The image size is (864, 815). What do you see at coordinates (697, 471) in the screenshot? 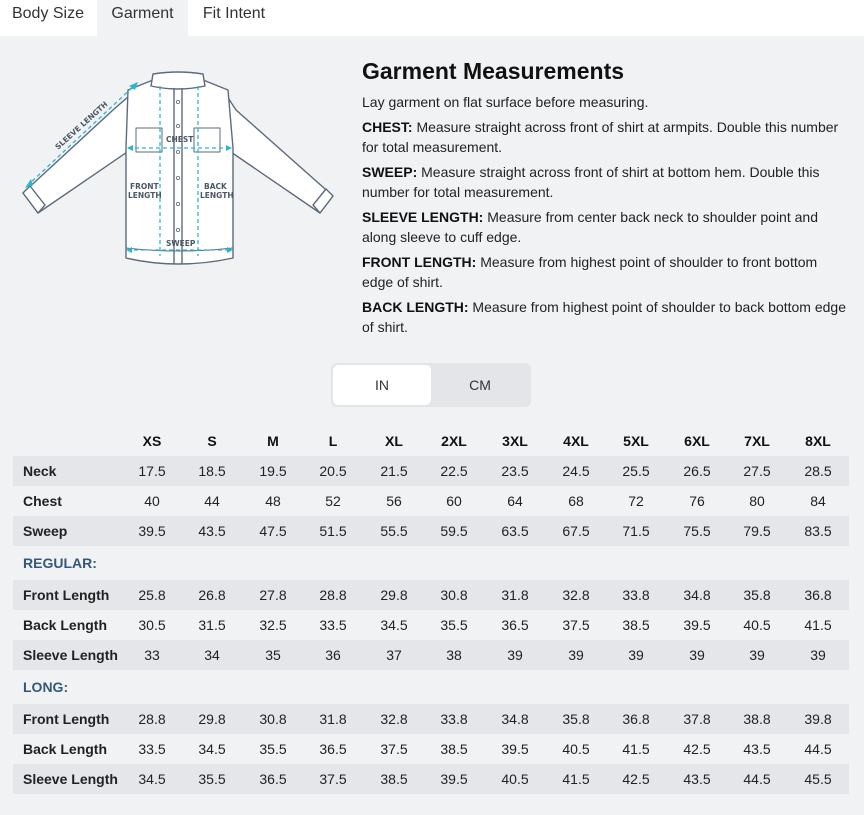
I see `table-cell: 26.5` at bounding box center [697, 471].